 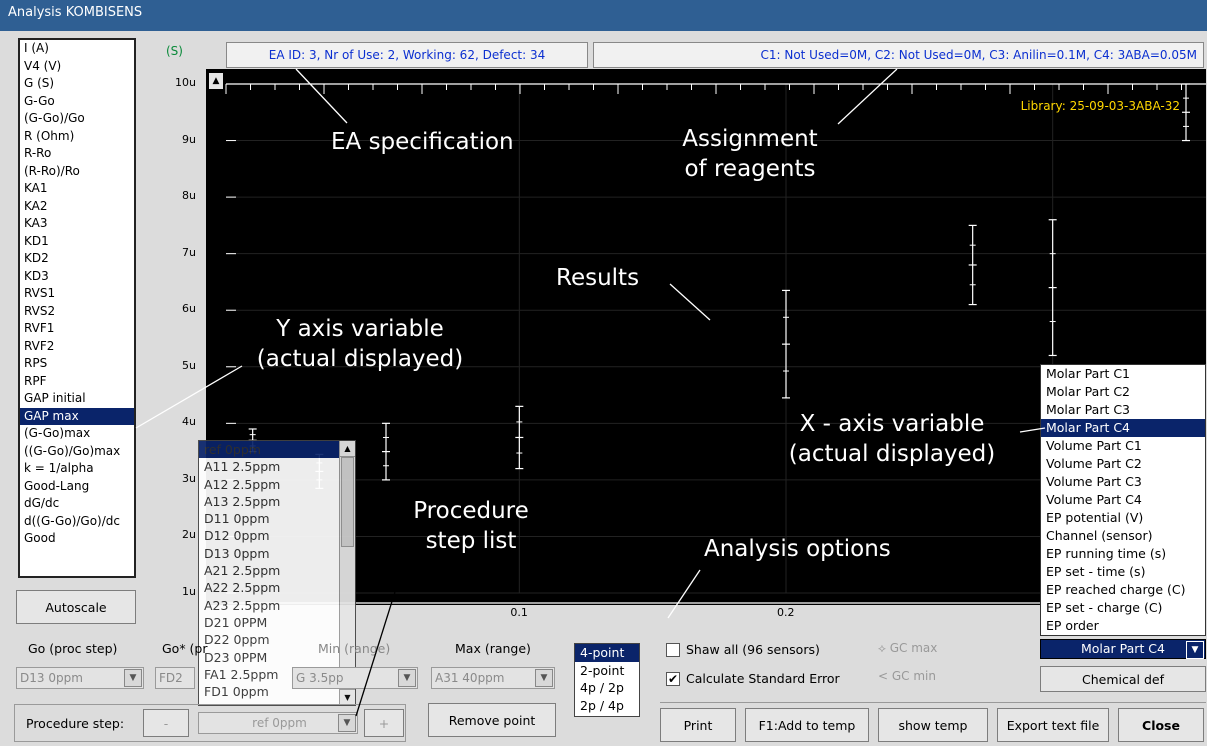 What do you see at coordinates (269, 622) in the screenshot?
I see `procedure-step-item: D21 0PPM` at bounding box center [269, 622].